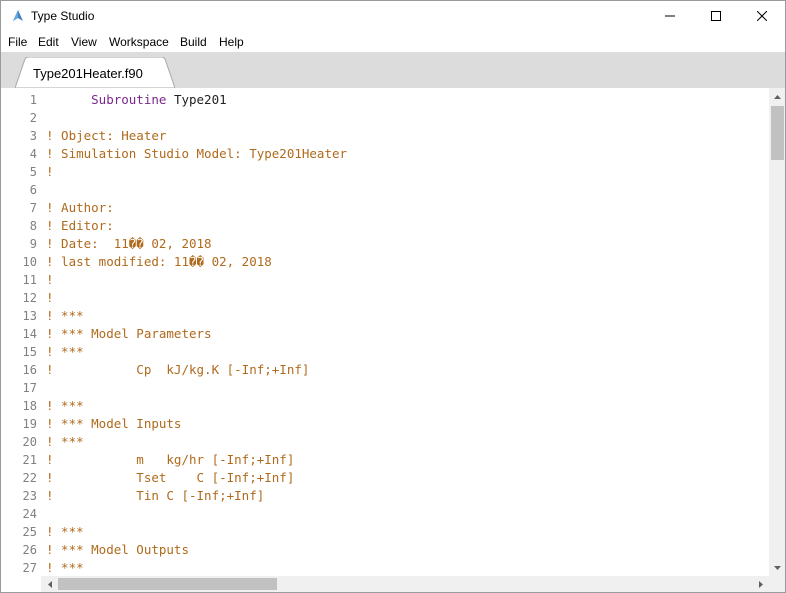  Describe the element at coordinates (385, 172) in the screenshot. I see `code-line: 5!` at that location.